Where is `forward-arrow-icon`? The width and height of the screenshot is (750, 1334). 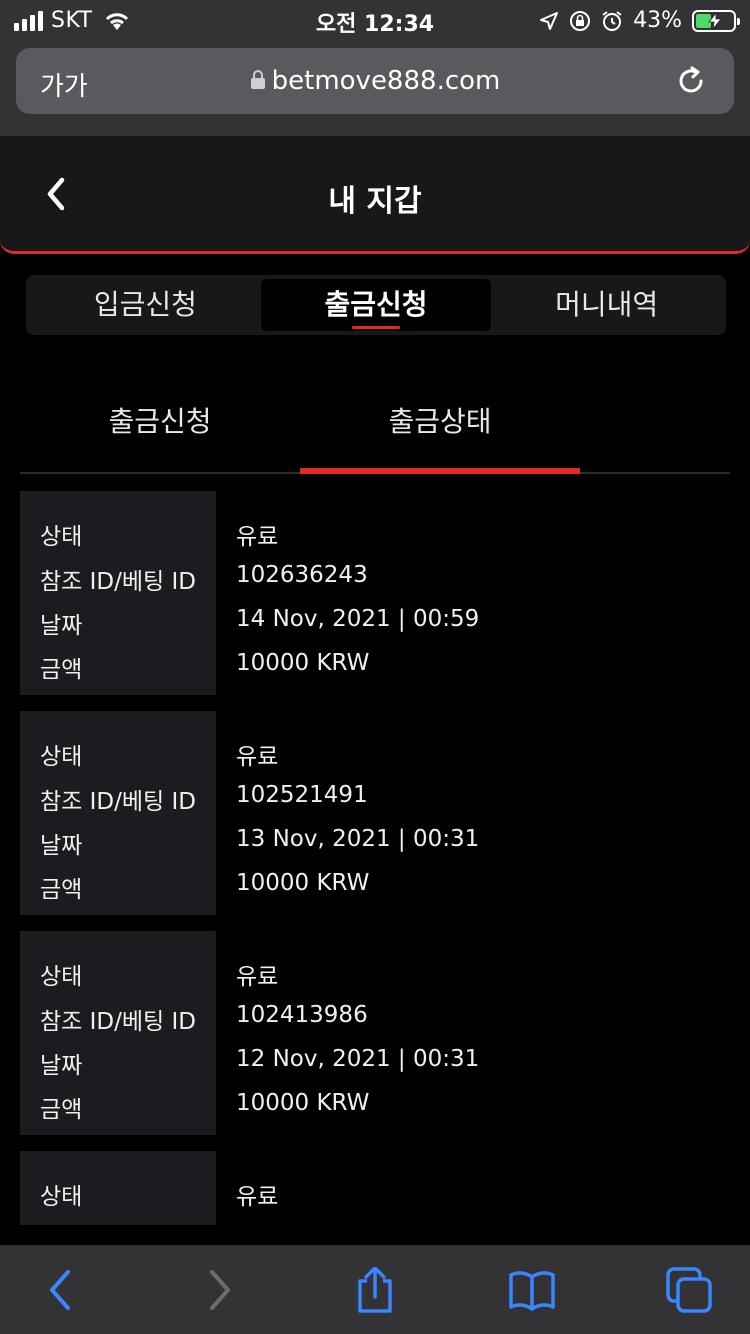 forward-arrow-icon is located at coordinates (220, 1290).